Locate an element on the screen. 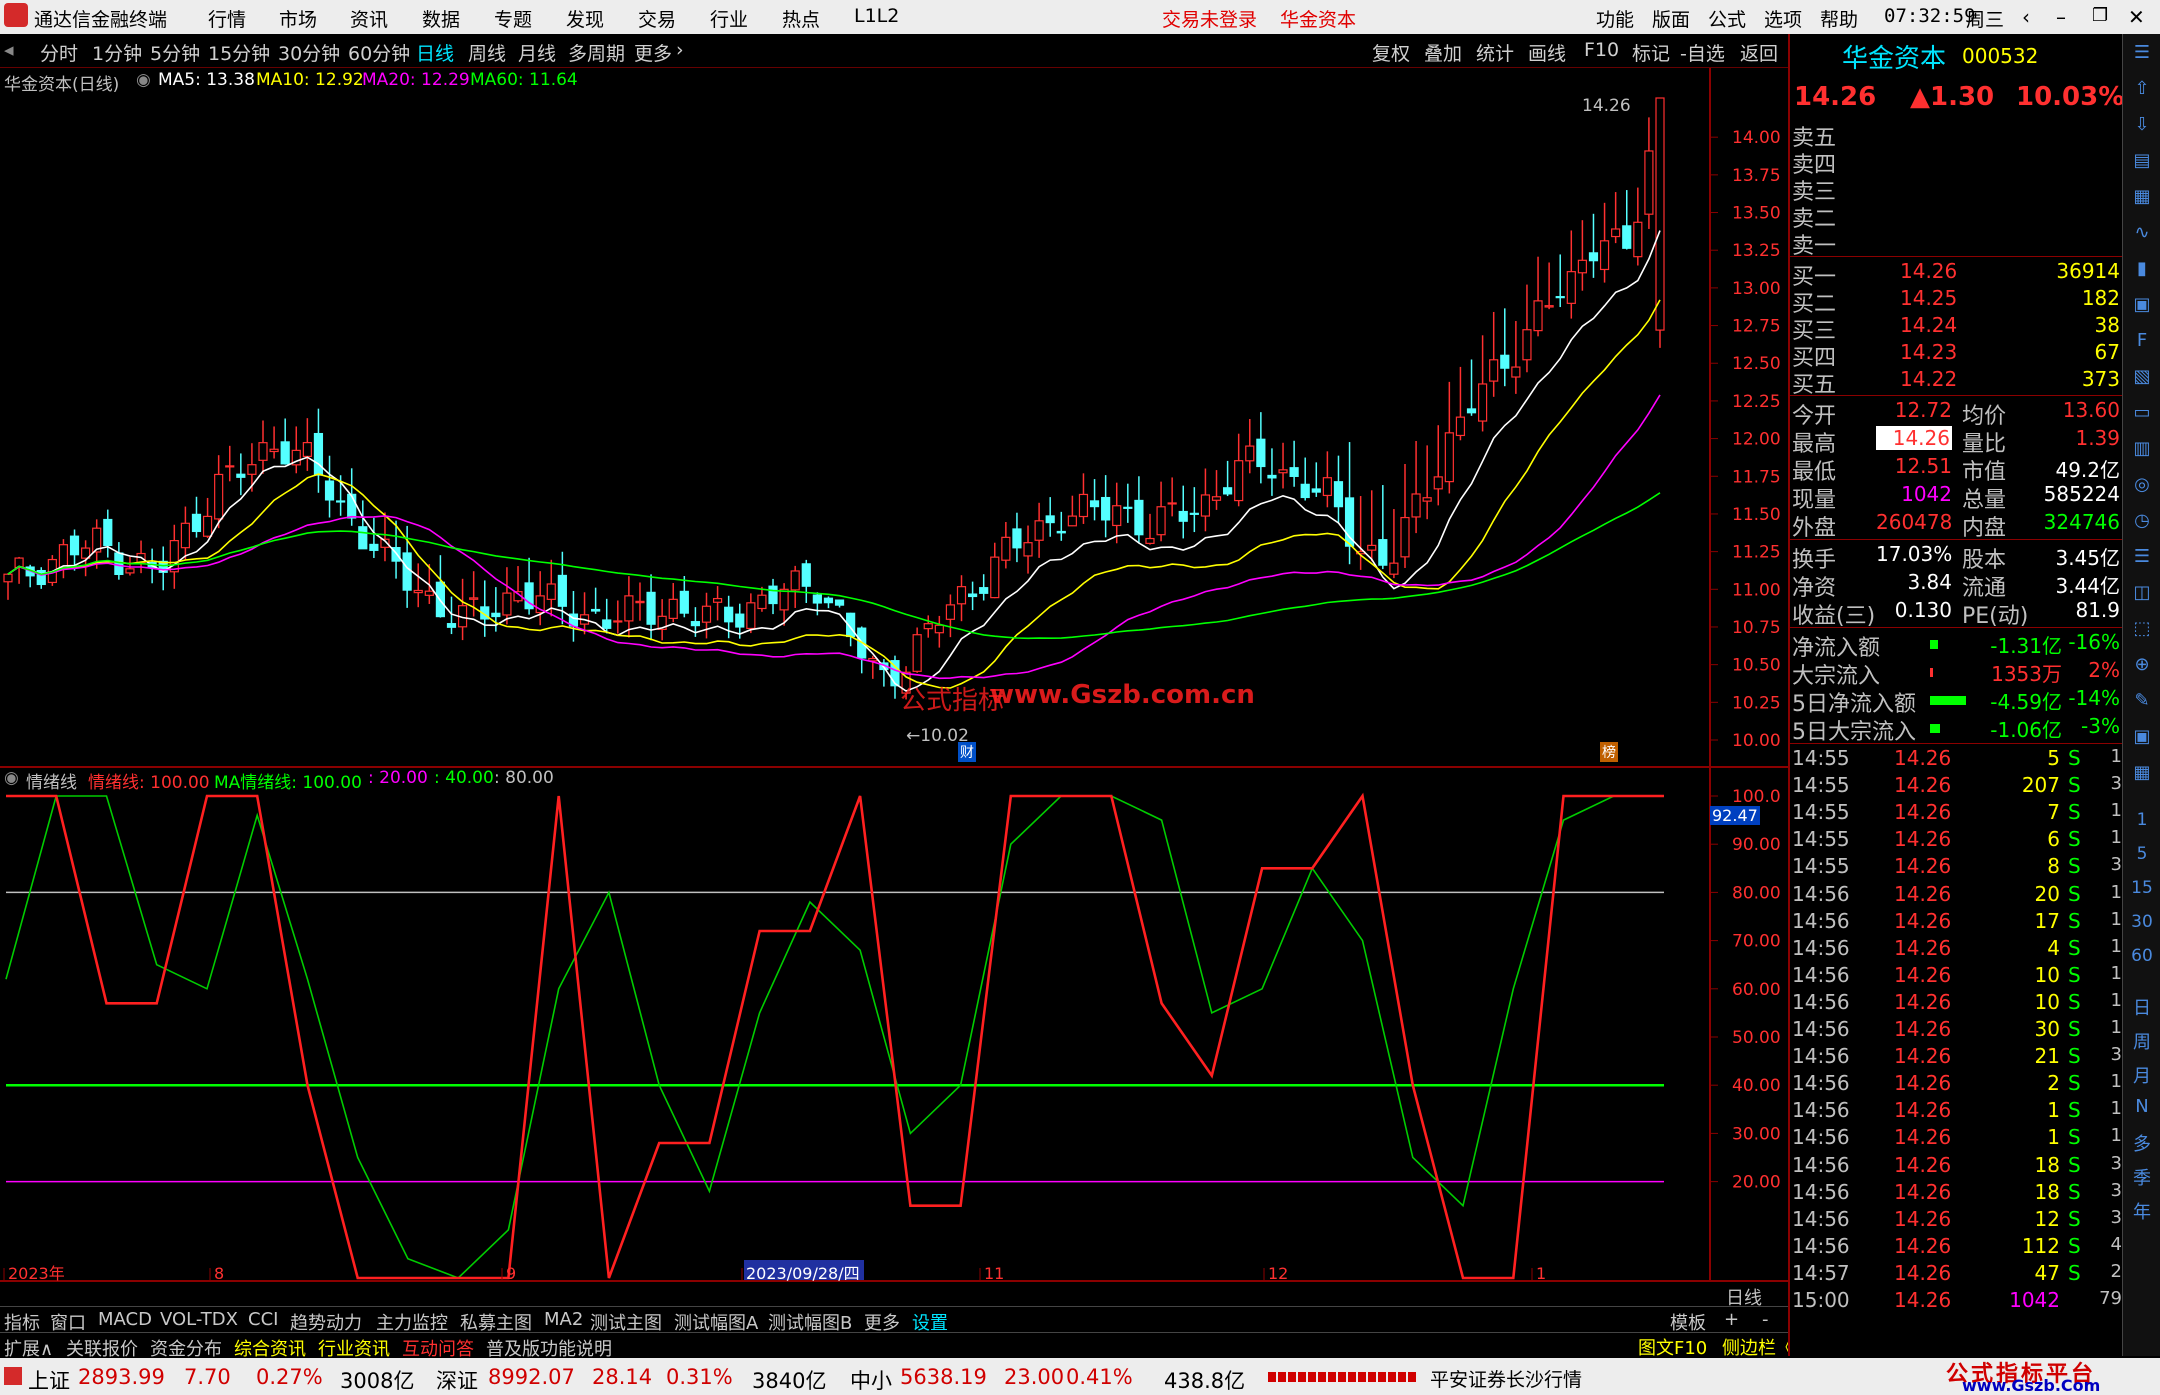  tool-f10: F10 is located at coordinates (1601, 50).